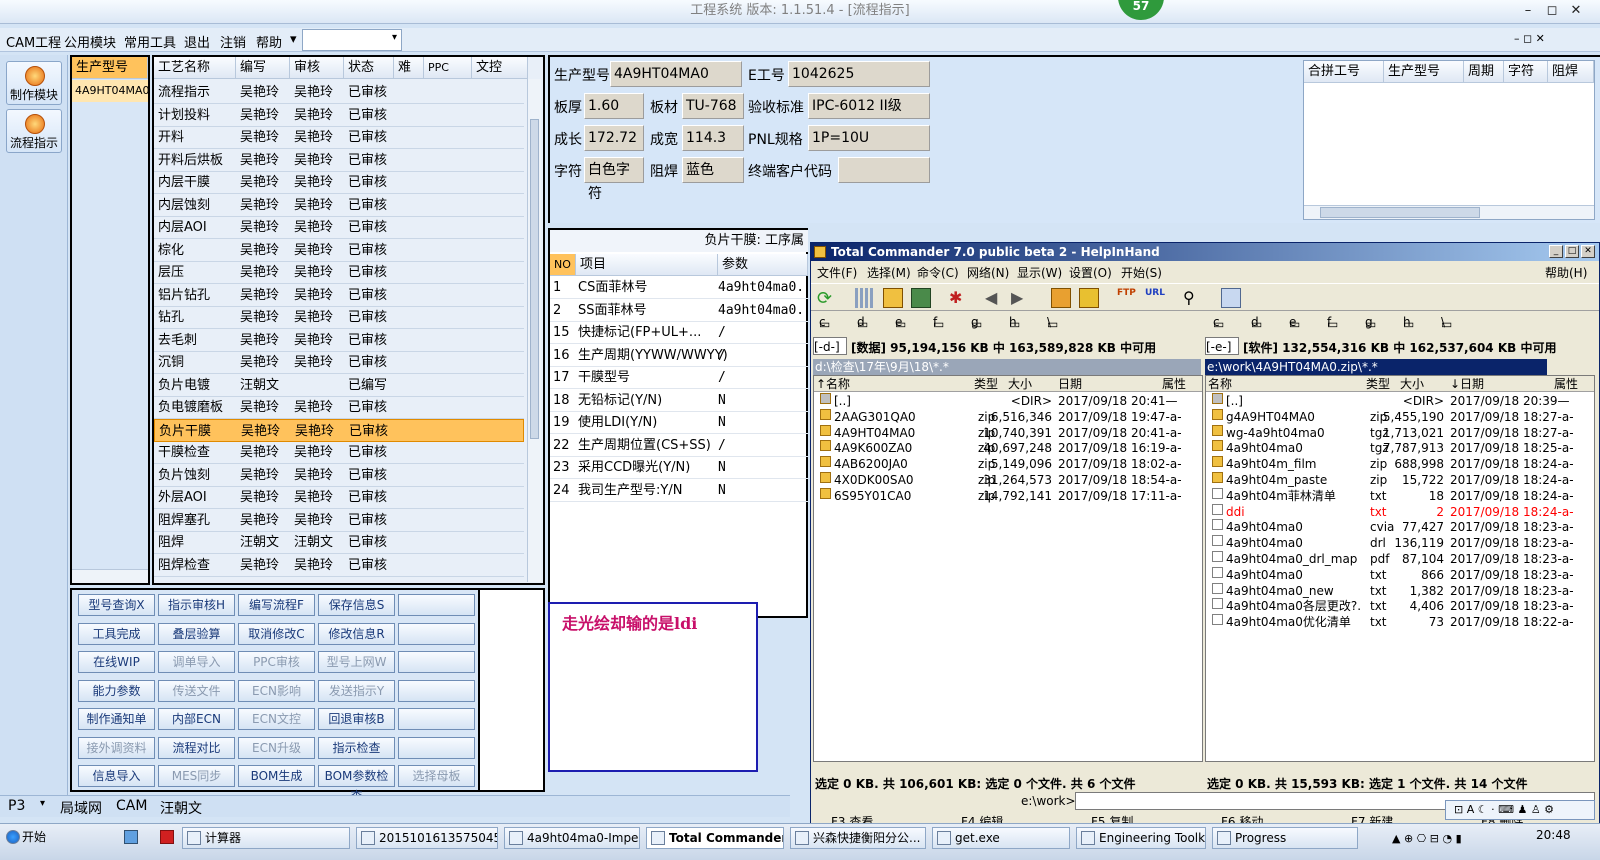 The width and height of the screenshot is (1600, 860). What do you see at coordinates (356, 633) in the screenshot?
I see `action-button: 修改信息R` at bounding box center [356, 633].